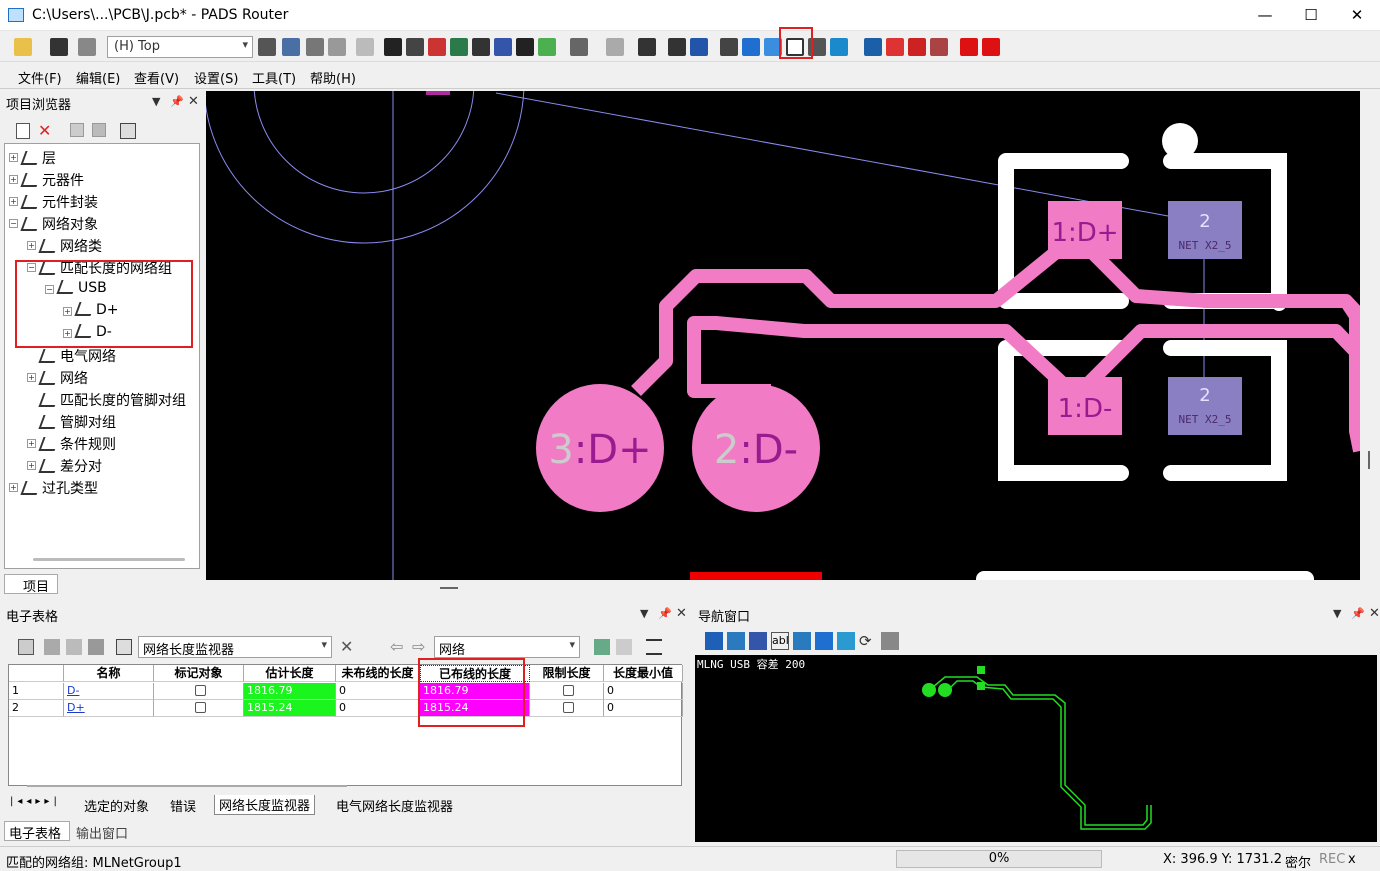 This screenshot has width=1380, height=871. I want to click on canvas-hscroll, so click(793, 588).